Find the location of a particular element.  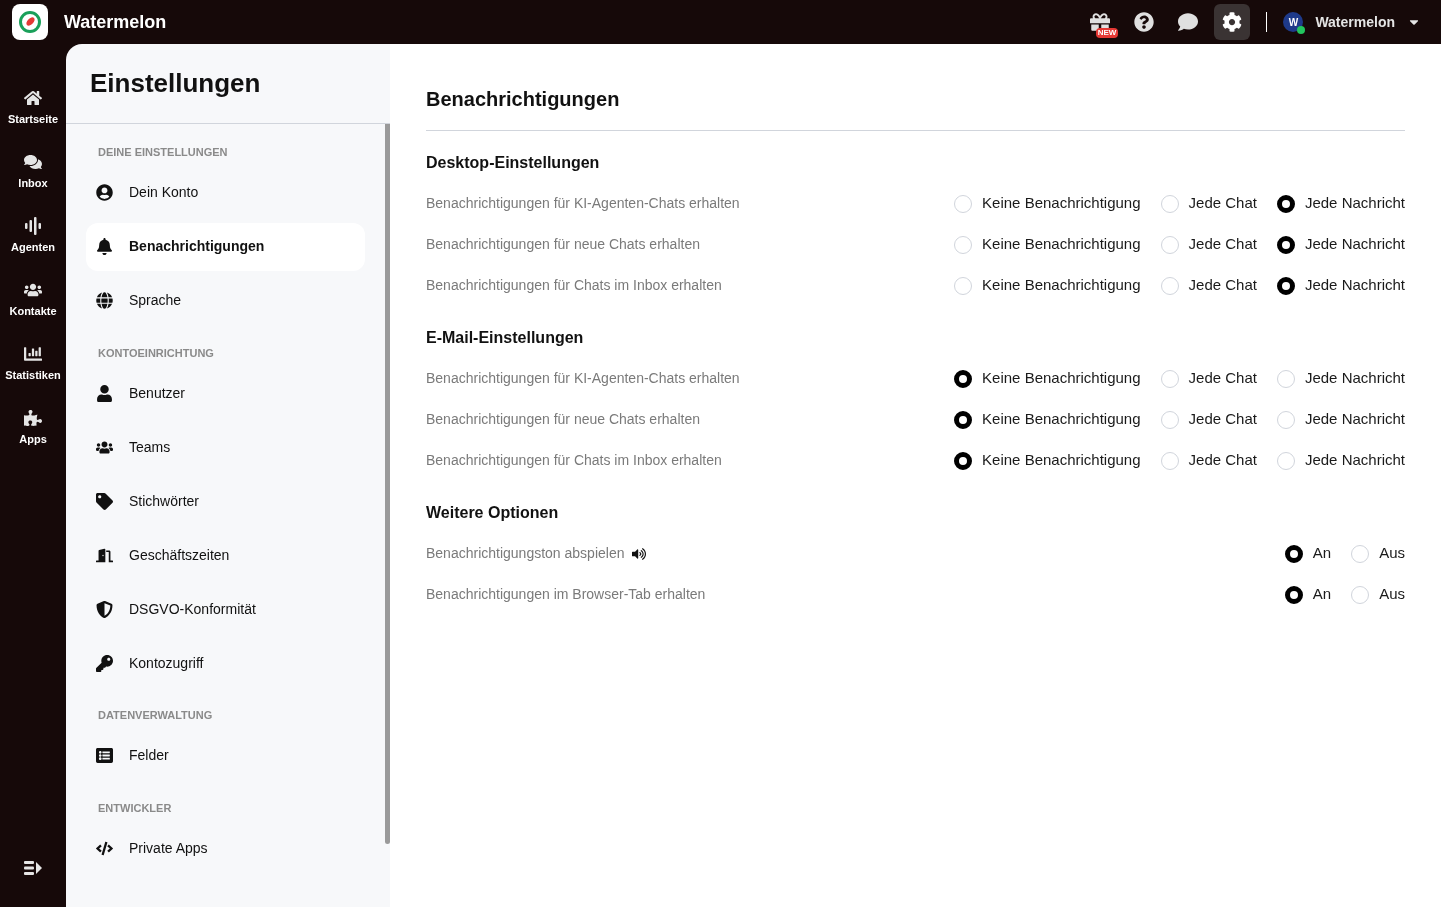

chat-icon is located at coordinates (1188, 22).